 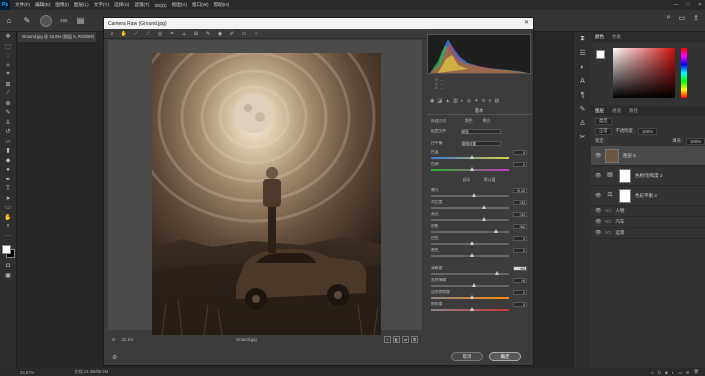 I want to click on treatment-bw: 黑白, so click(x=487, y=121).